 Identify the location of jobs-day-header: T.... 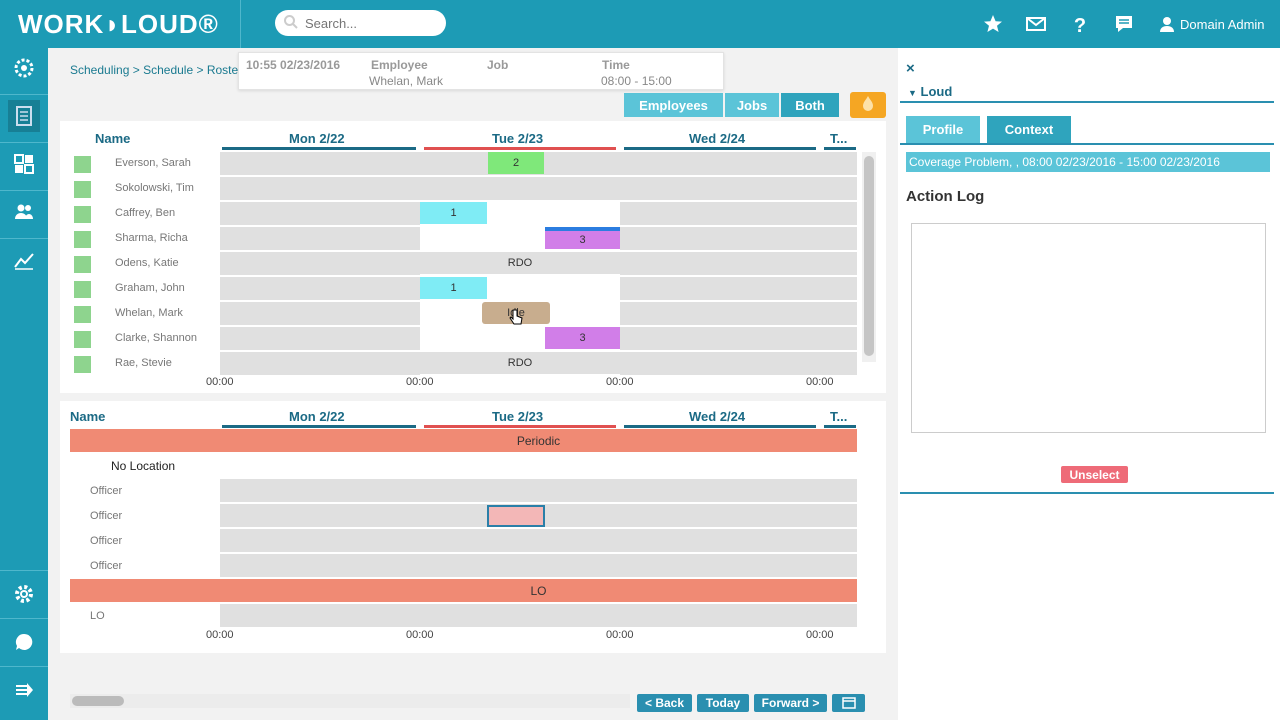
(838, 416).